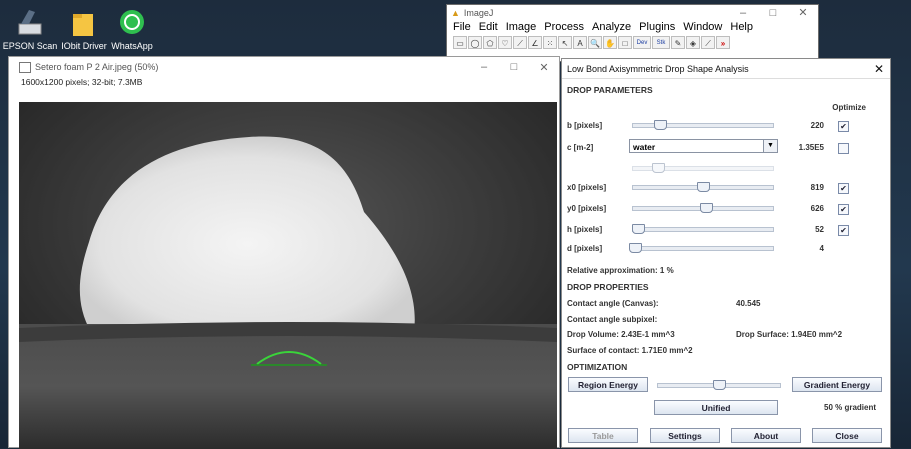  I want to click on desktop-icon-epson: EPSON Scan, so click(30, 29).